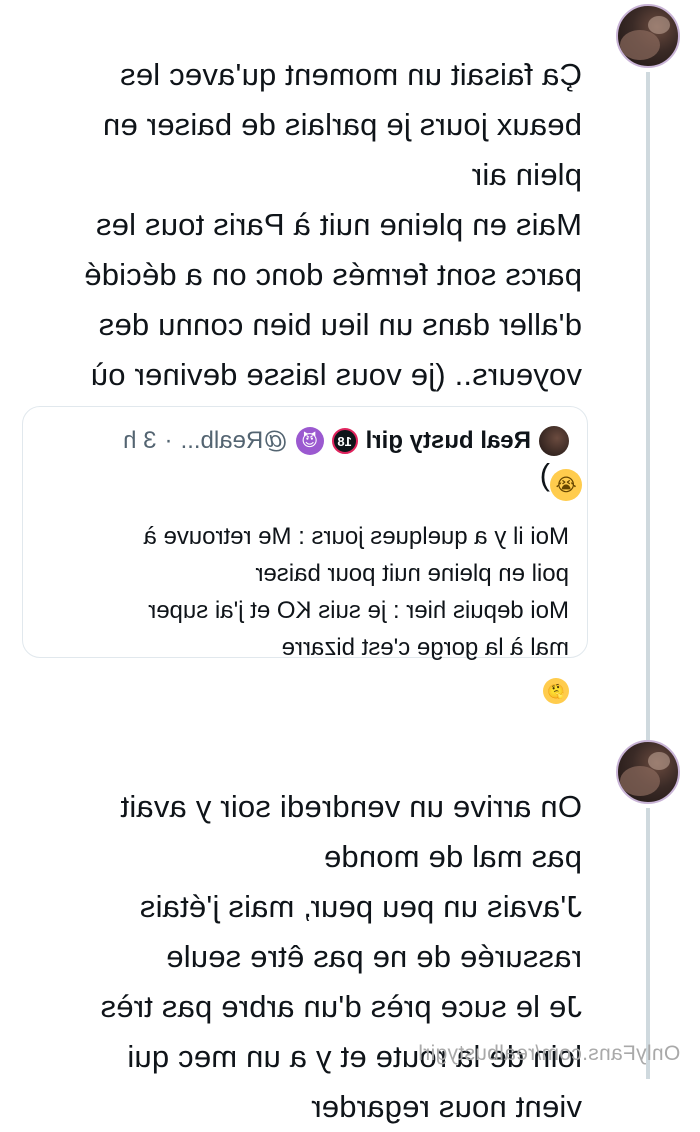 Image resolution: width=700 pixels, height=1132 pixels. Describe the element at coordinates (309, 441) in the screenshot. I see `smiling-face-with-horns-icon: 😈` at that location.